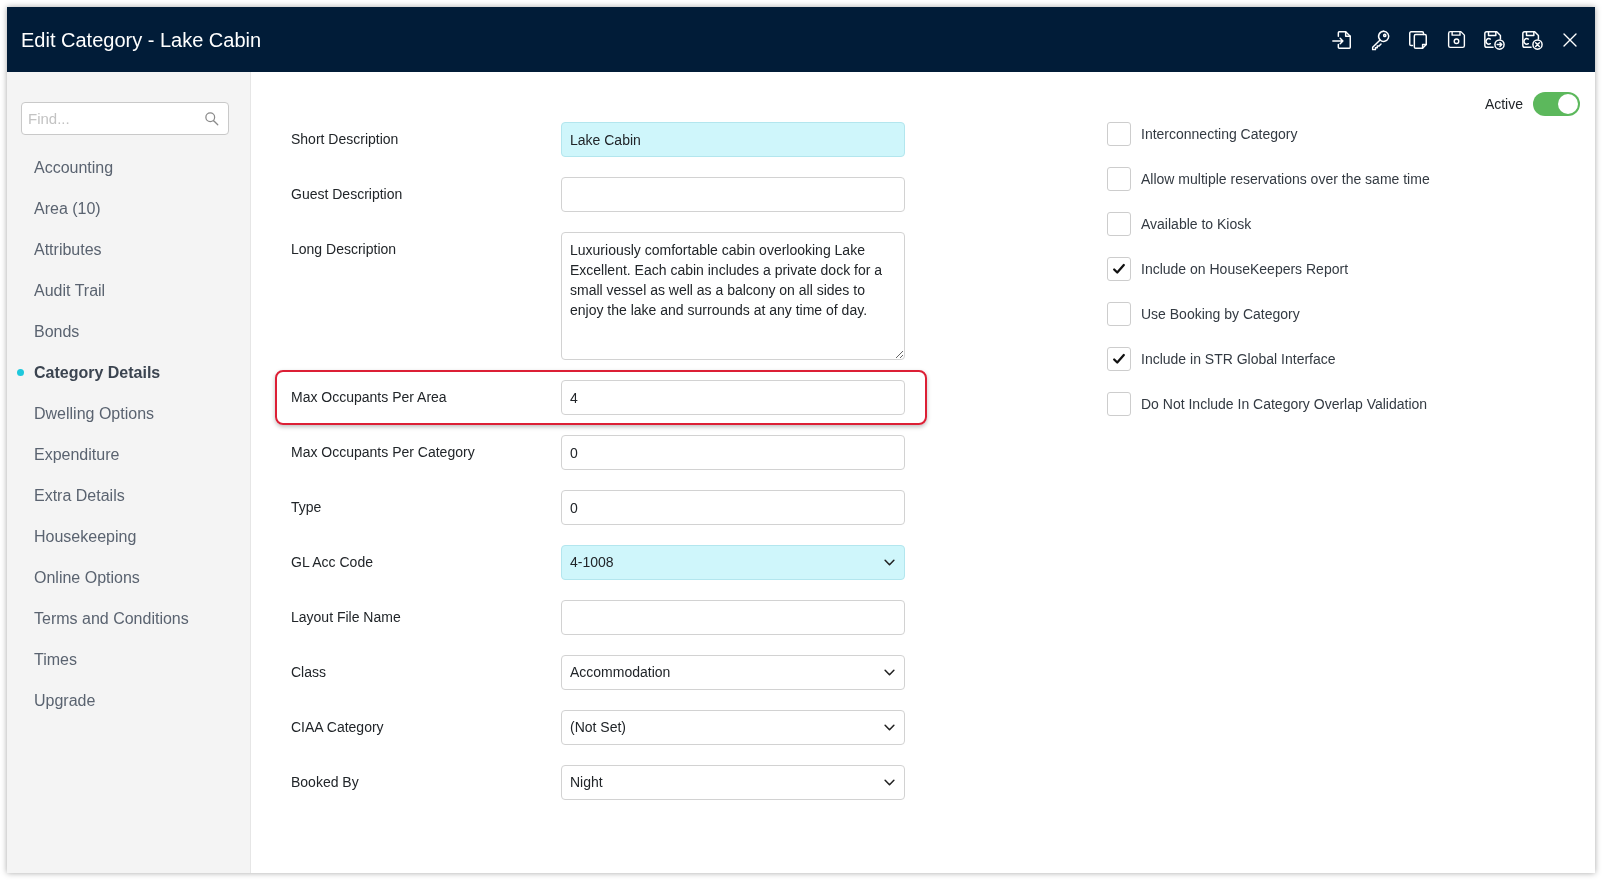 Image resolution: width=1603 pixels, height=880 pixels. What do you see at coordinates (87, 577) in the screenshot?
I see `sidebar-item: Online Options` at bounding box center [87, 577].